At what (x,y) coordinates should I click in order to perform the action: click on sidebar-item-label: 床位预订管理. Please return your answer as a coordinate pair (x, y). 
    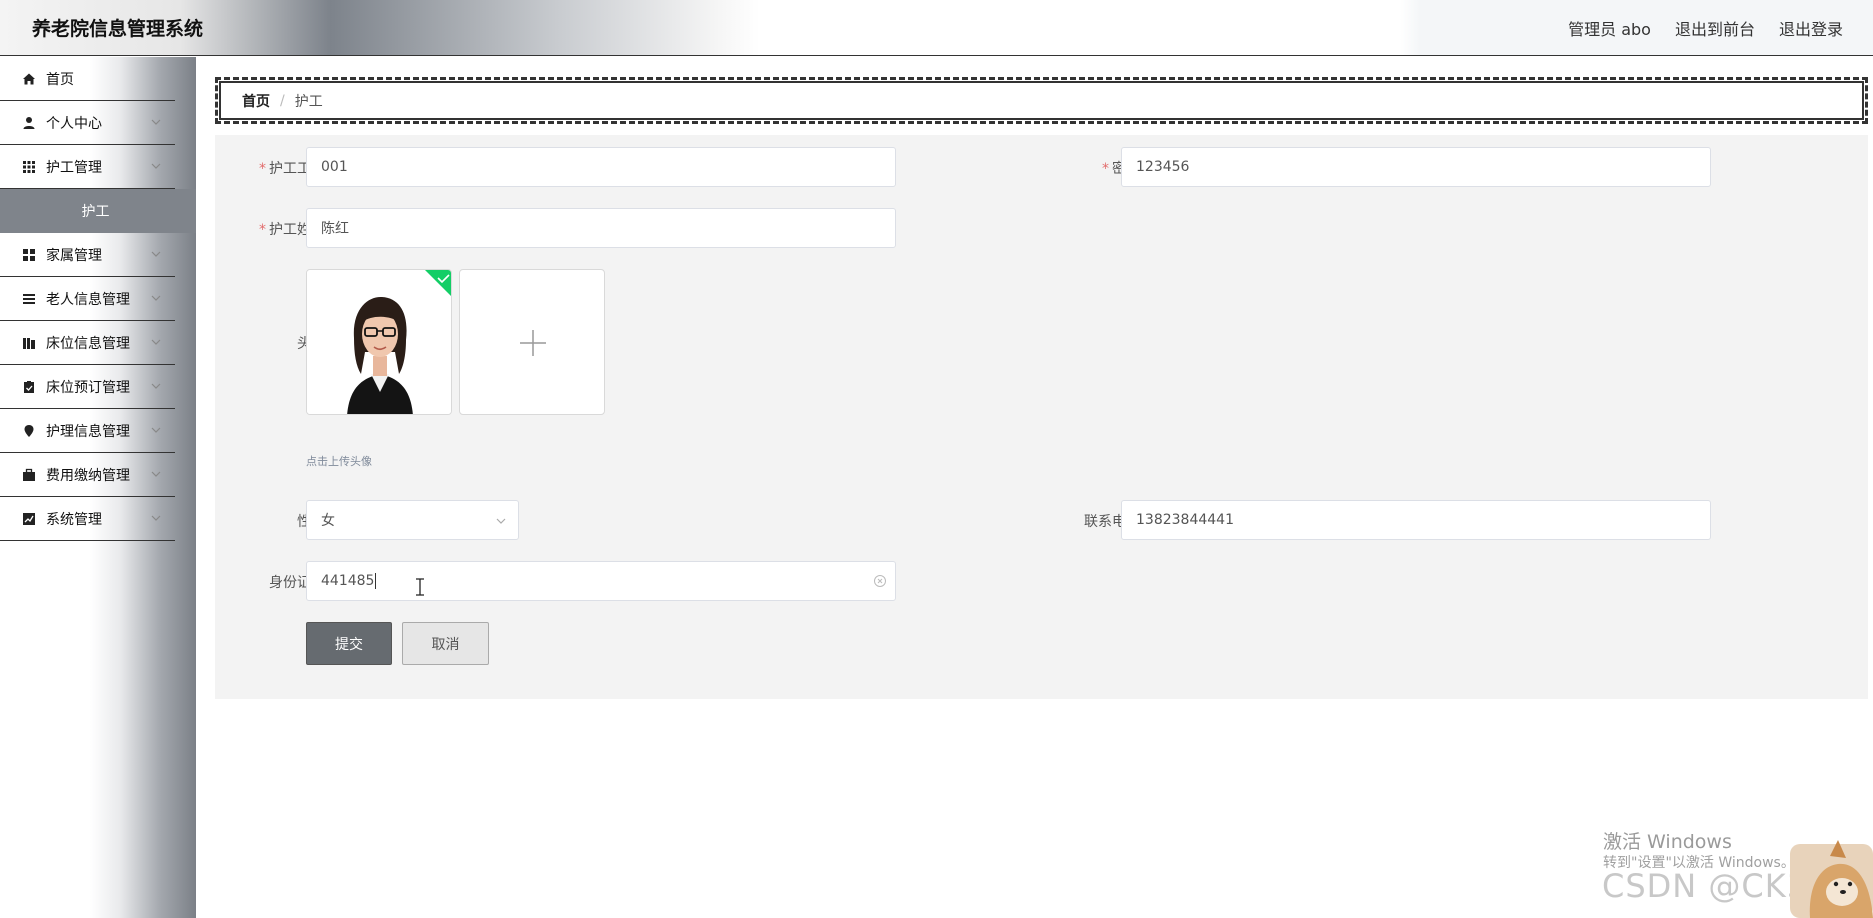
    Looking at the image, I should click on (88, 387).